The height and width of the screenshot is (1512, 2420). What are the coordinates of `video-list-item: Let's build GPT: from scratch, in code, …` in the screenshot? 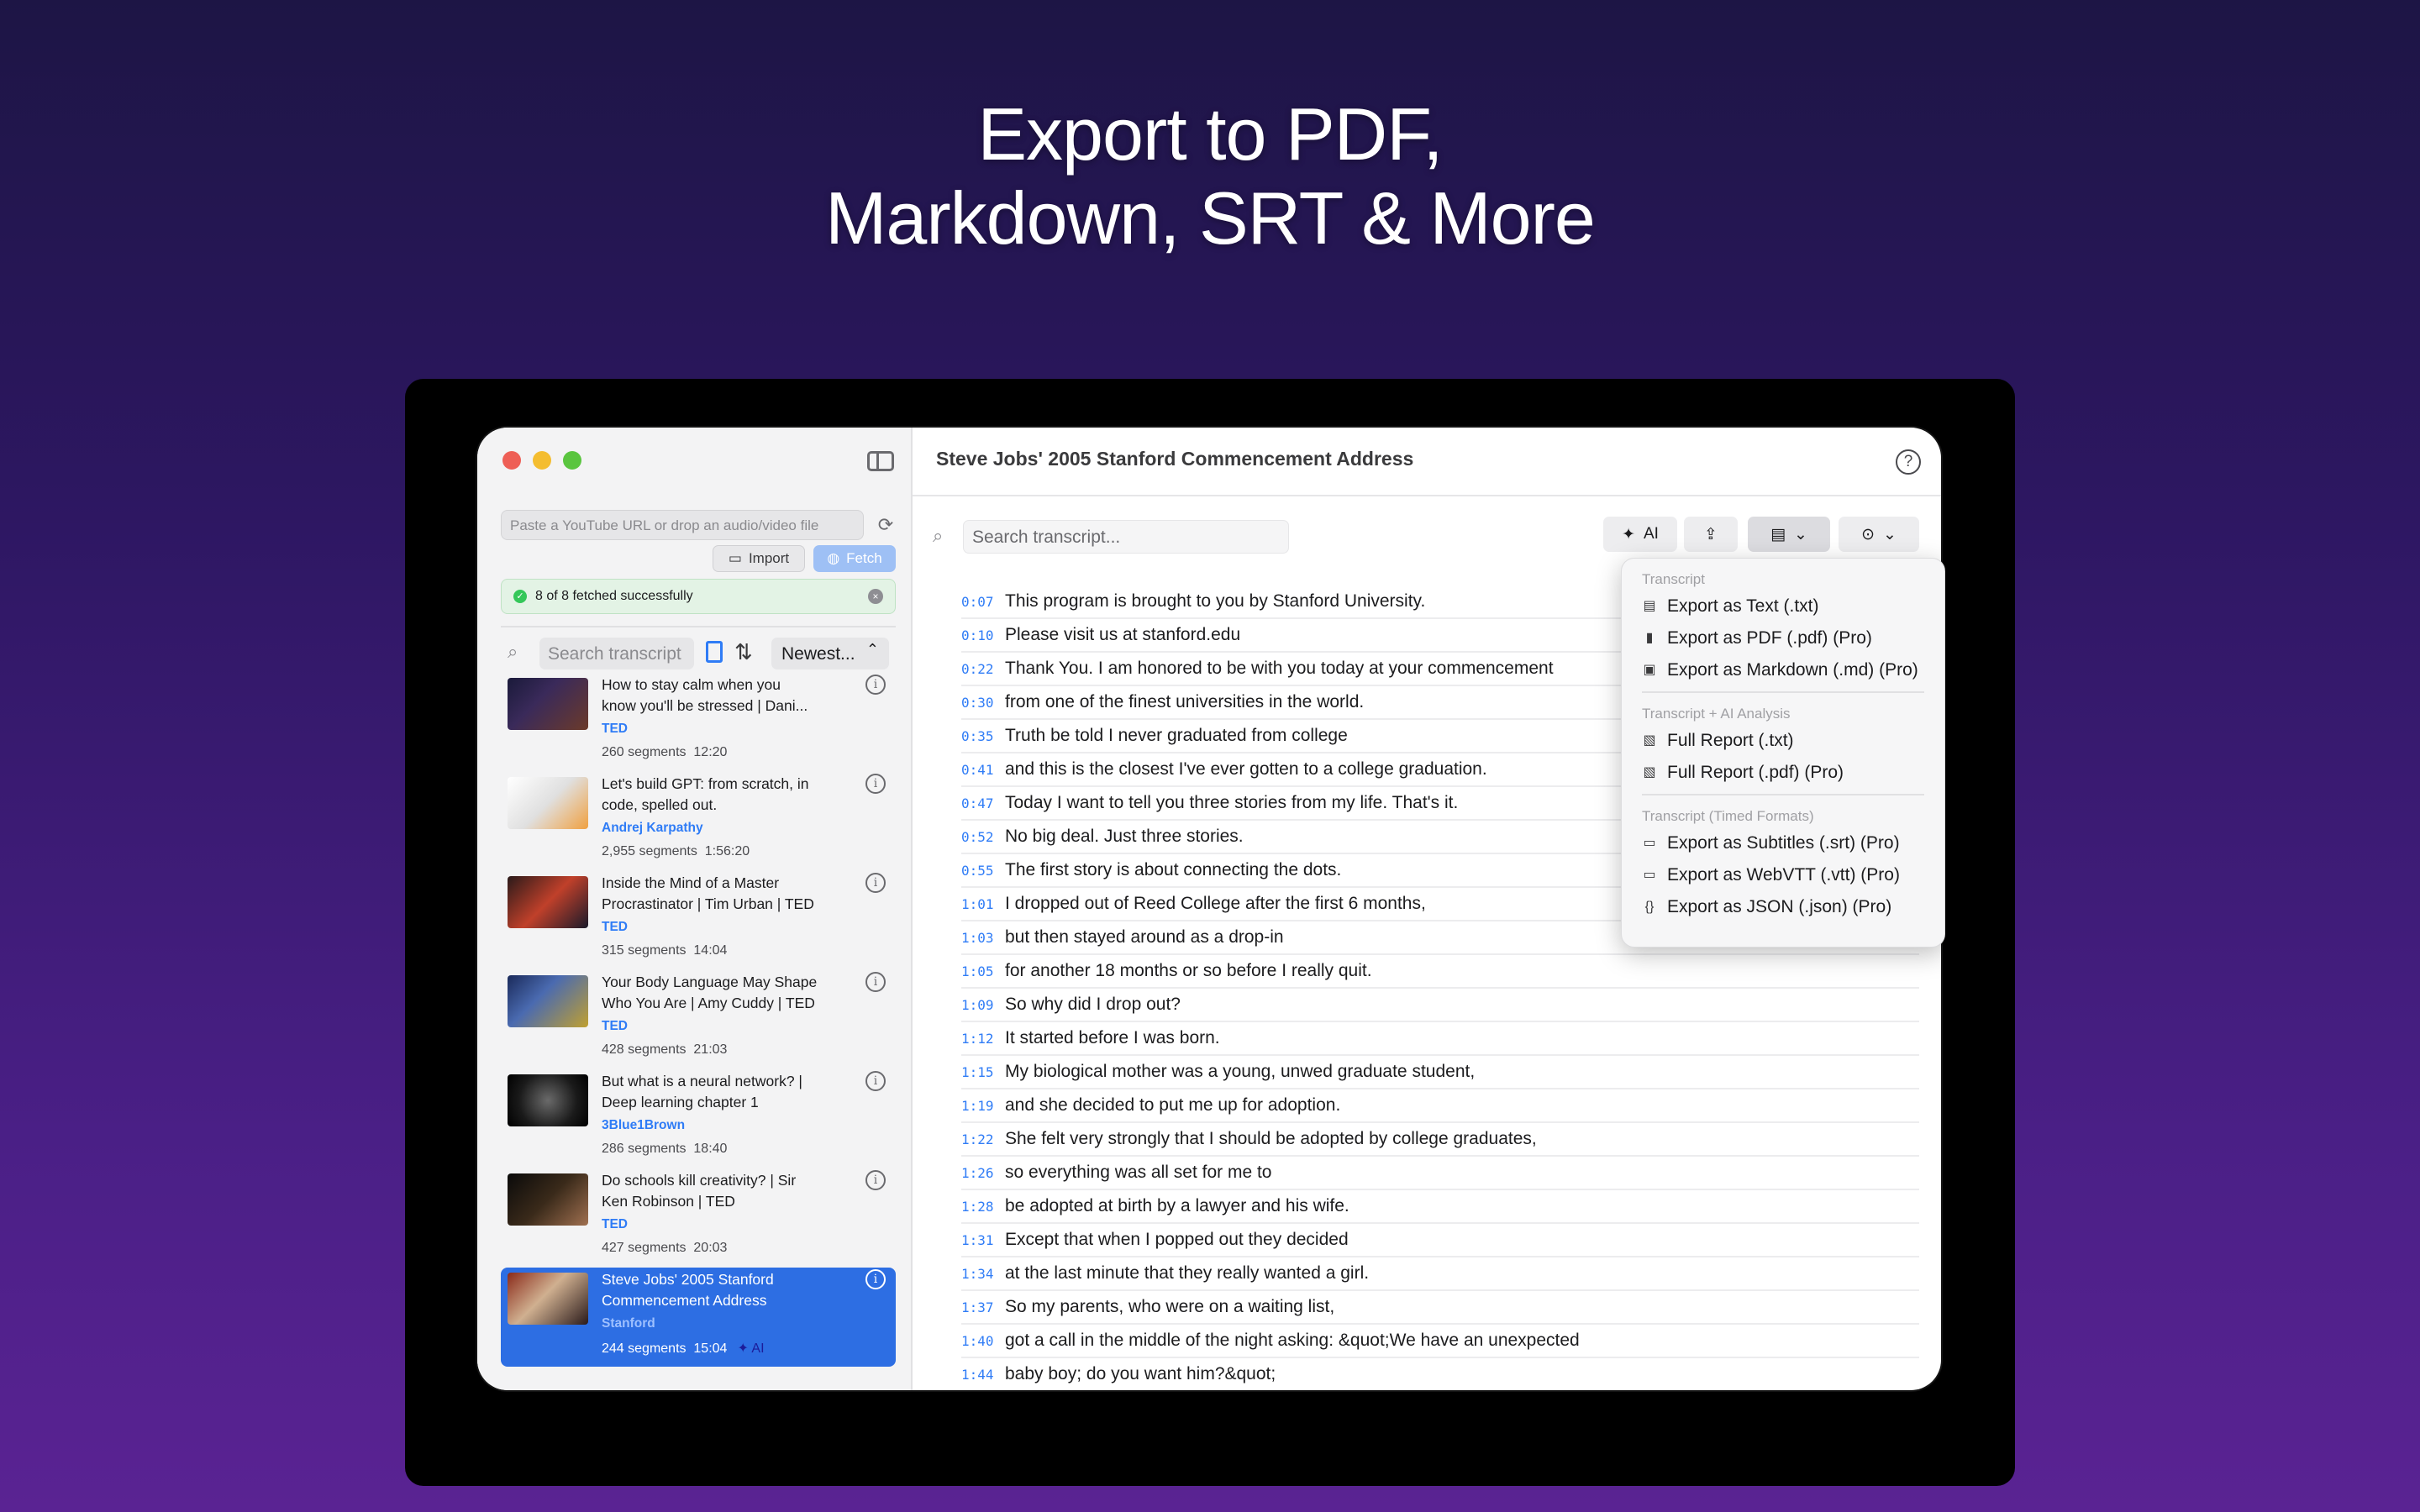 It's located at (698, 821).